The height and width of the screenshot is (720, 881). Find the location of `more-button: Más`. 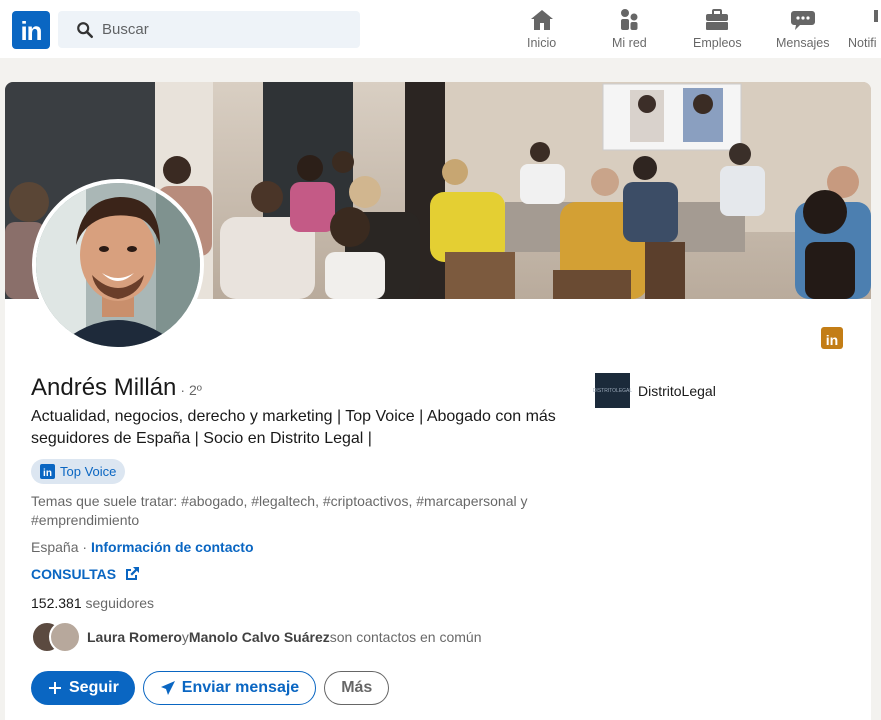

more-button: Más is located at coordinates (357, 688).